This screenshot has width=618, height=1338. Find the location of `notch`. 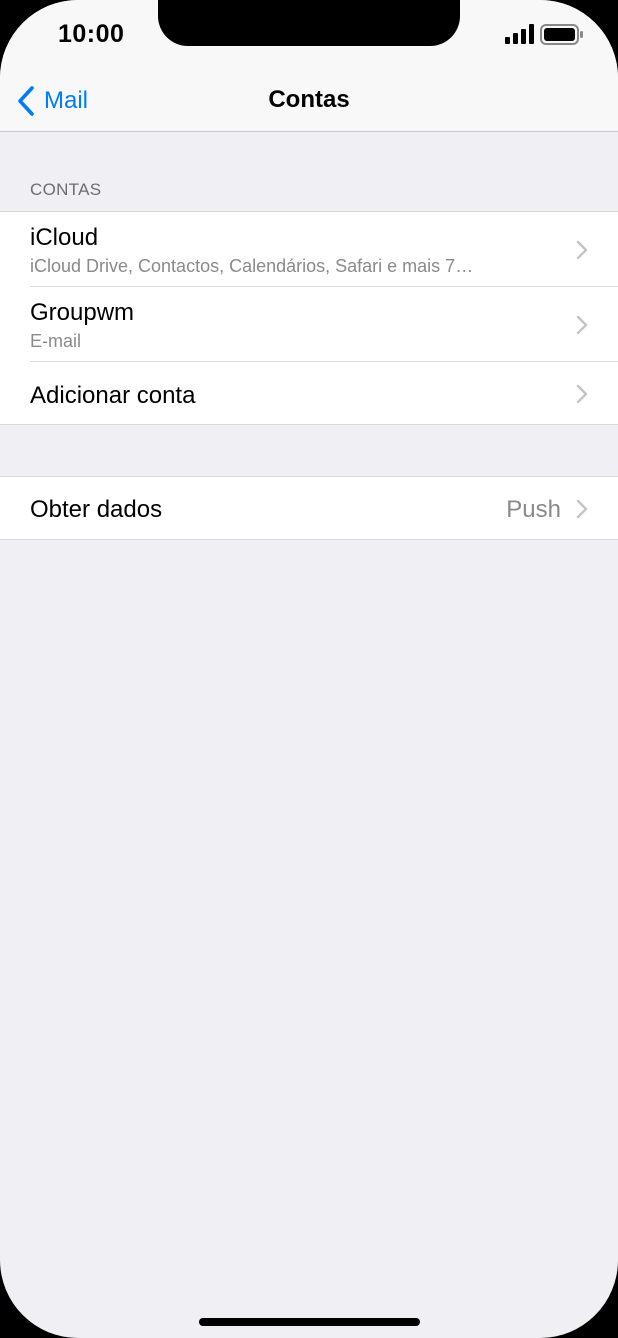

notch is located at coordinates (309, 23).